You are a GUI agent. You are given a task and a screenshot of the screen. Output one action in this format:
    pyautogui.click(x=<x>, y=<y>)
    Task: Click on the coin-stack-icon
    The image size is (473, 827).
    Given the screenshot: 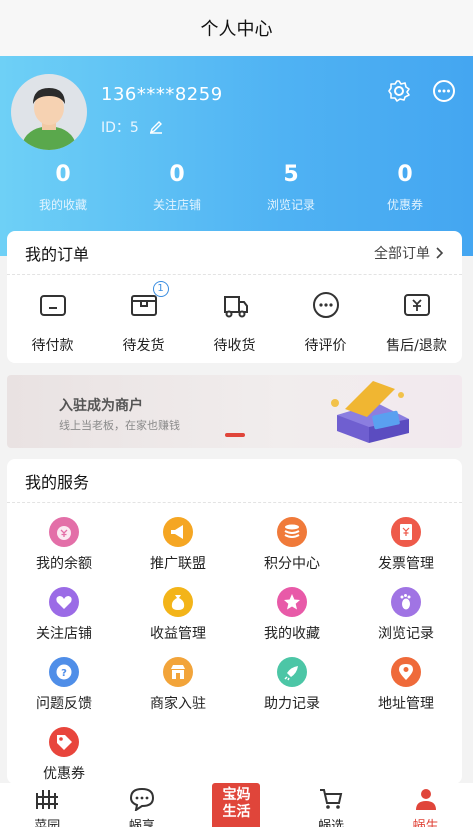 What is the action you would take?
    pyautogui.click(x=292, y=532)
    